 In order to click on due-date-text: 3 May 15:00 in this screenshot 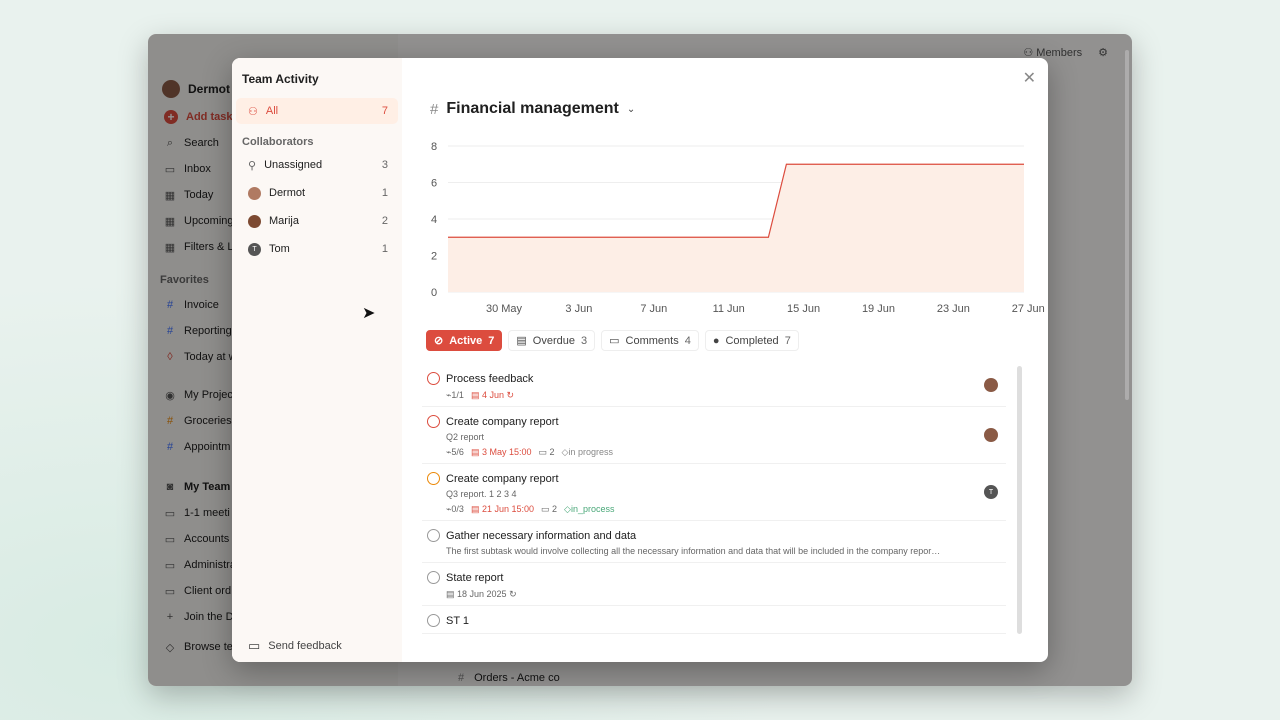, I will do `click(506, 452)`.